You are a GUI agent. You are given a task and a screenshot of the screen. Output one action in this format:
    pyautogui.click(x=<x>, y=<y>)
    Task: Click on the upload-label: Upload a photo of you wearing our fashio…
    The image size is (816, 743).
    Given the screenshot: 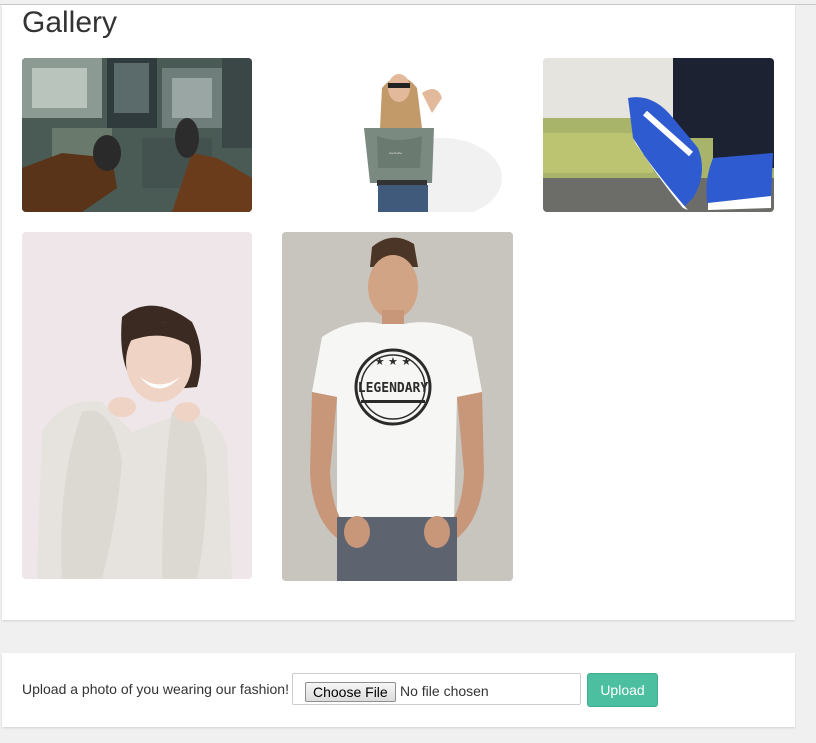 What is the action you would take?
    pyautogui.click(x=155, y=689)
    